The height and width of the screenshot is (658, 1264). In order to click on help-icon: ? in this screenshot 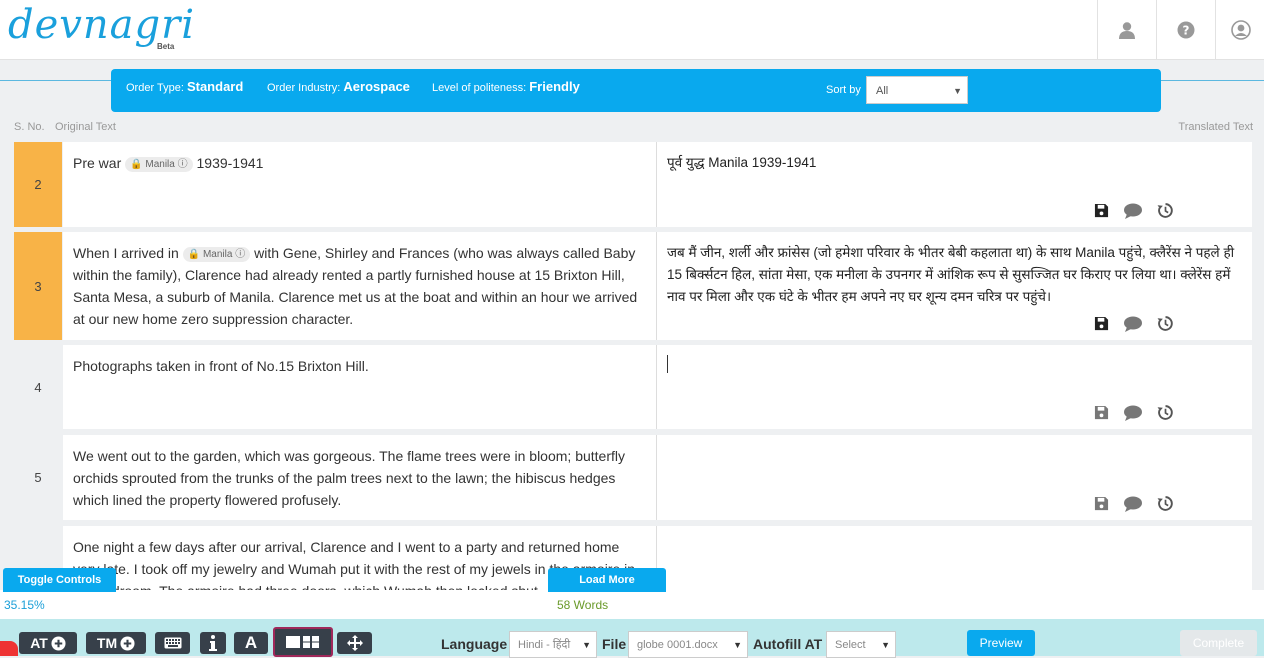, I will do `click(1185, 29)`.